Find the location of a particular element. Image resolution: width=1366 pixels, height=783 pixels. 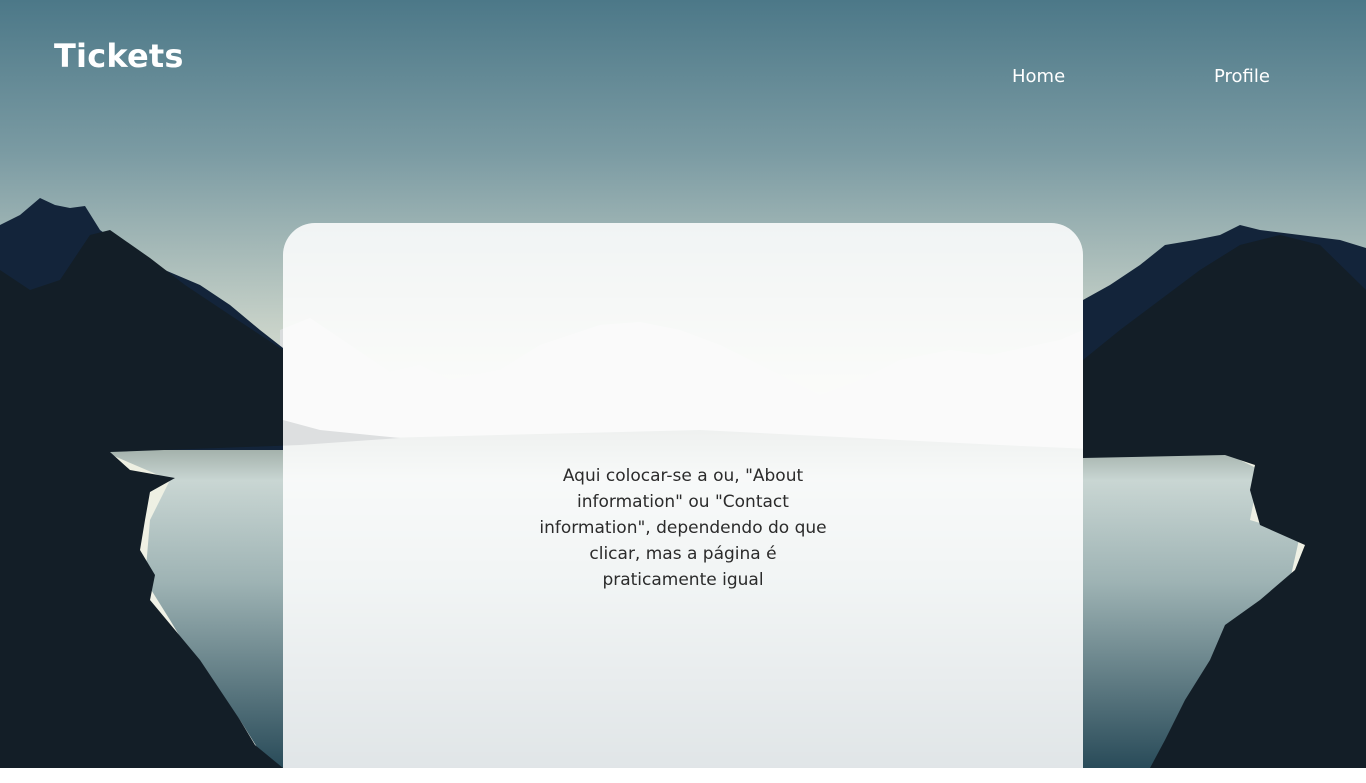

nav-profile-link: Profile is located at coordinates (1242, 76).